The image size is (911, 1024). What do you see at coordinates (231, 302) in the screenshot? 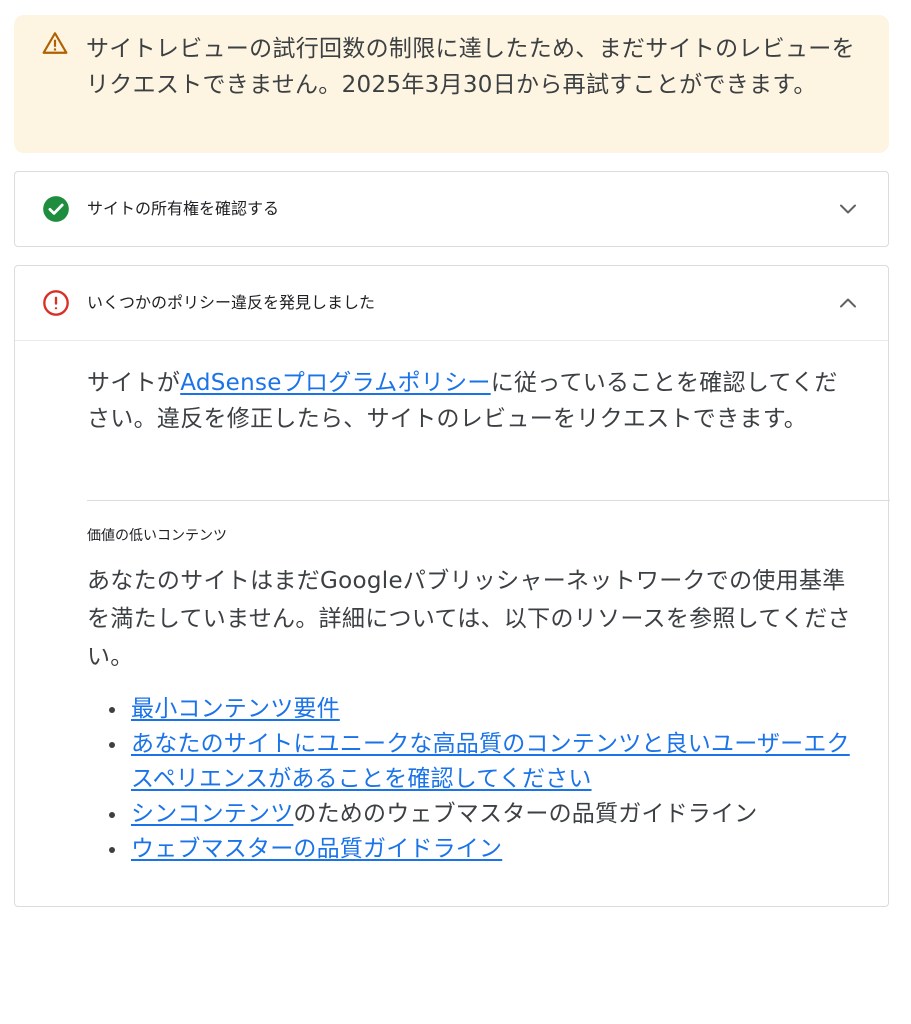
I see `policy-violations-title: いくつかのポリシー違反を発見しました` at bounding box center [231, 302].